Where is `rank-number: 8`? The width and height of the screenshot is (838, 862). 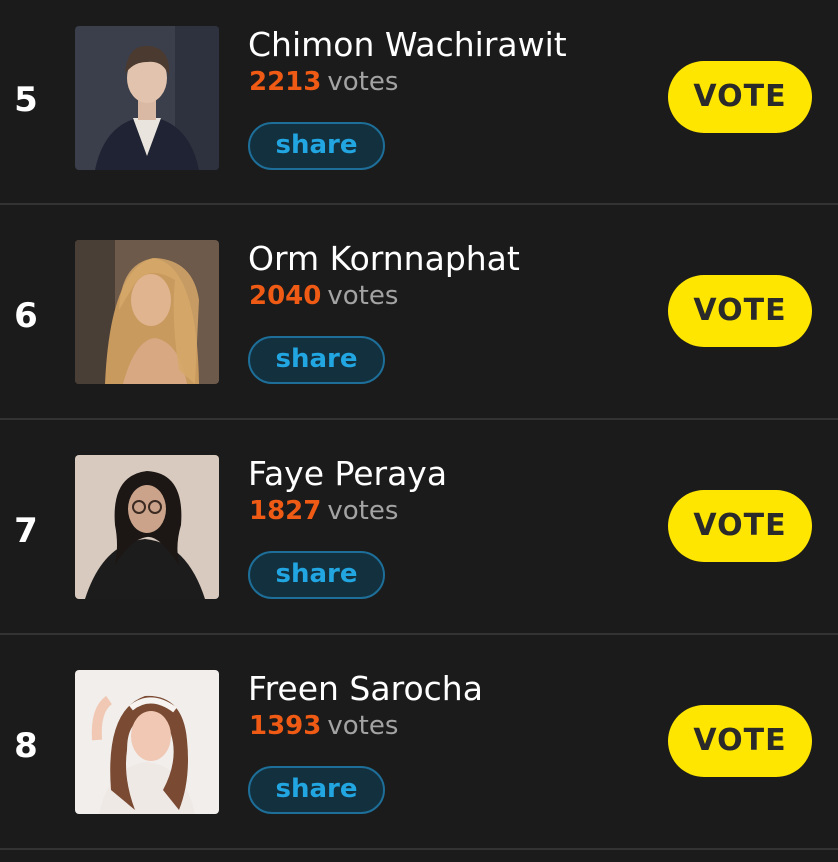
rank-number: 8 is located at coordinates (26, 746).